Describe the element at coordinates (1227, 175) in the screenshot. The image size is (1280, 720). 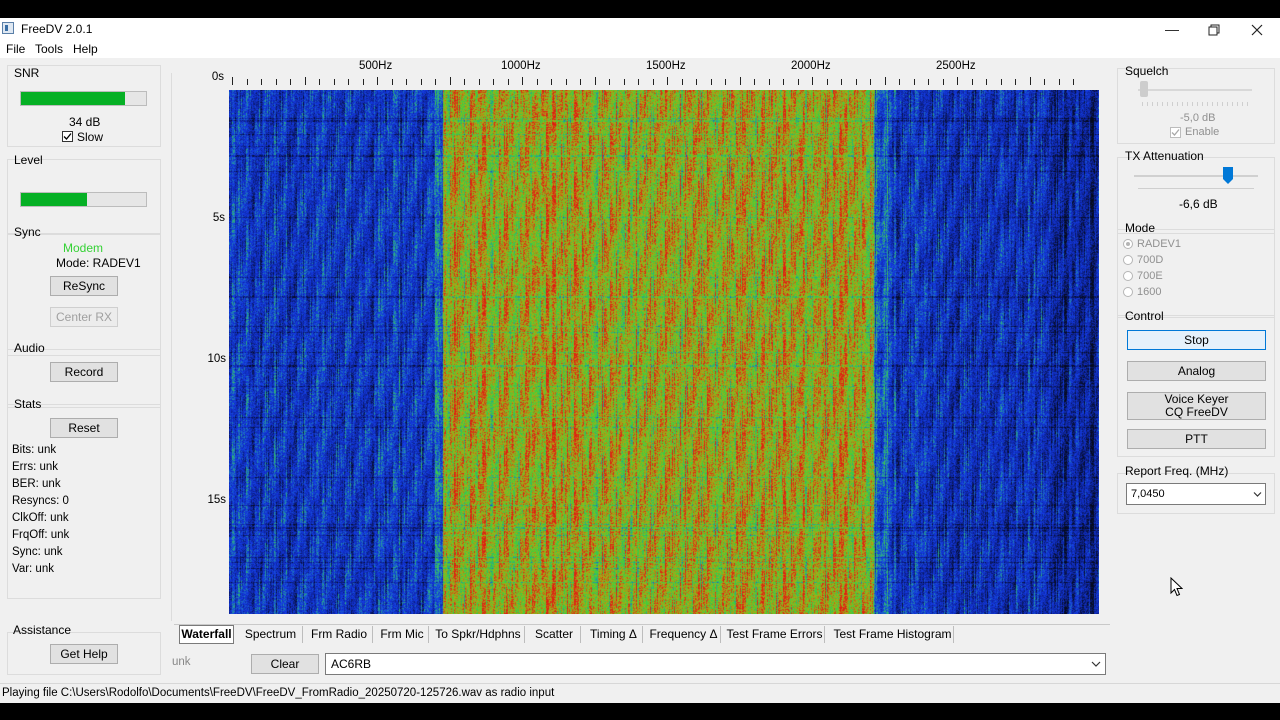
I see `tx-slider-thumb` at that location.